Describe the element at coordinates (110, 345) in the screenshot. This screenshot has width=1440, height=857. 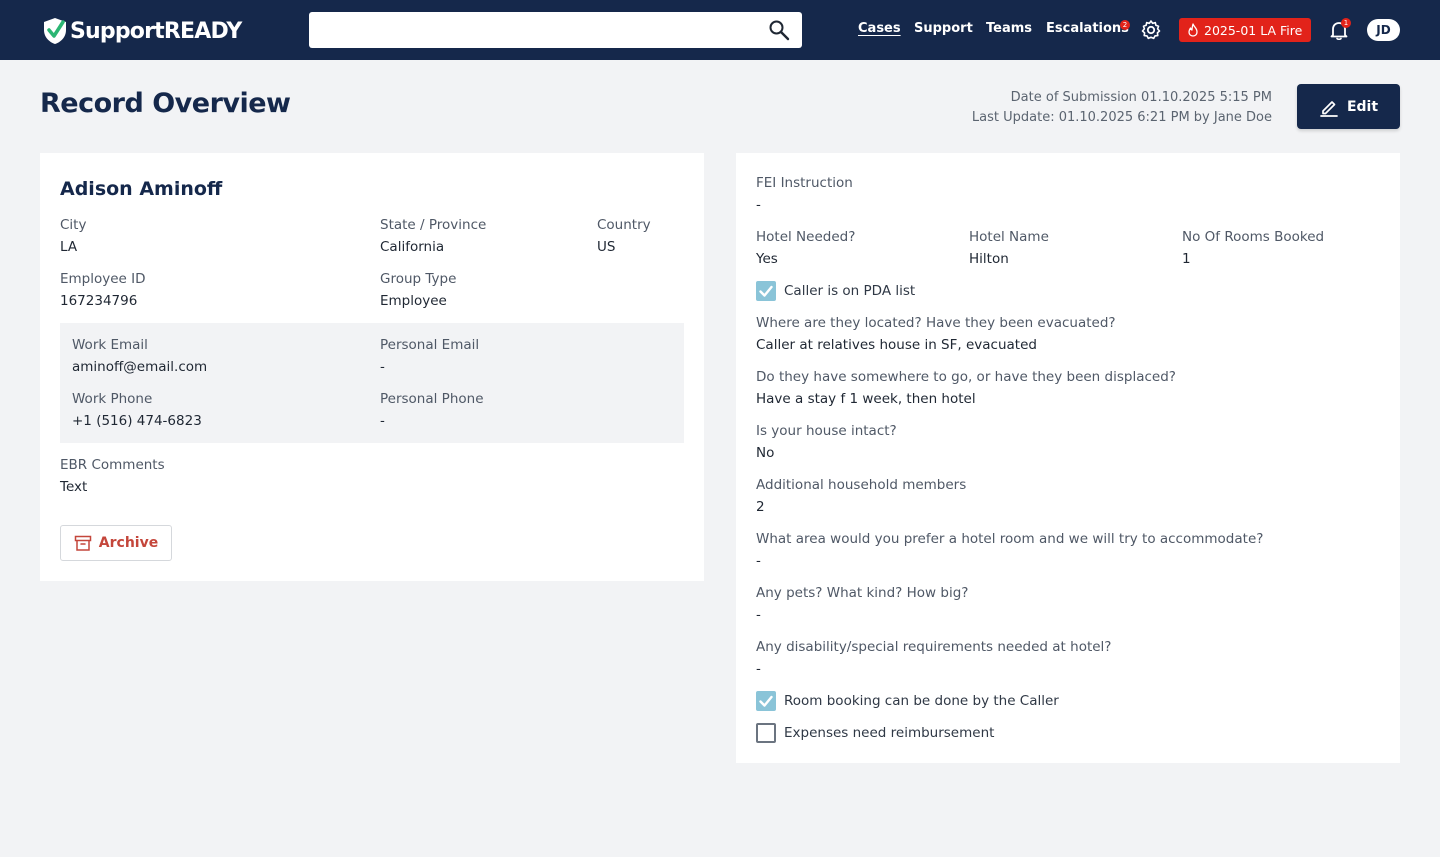
I see `work-email-label: Work Email` at that location.